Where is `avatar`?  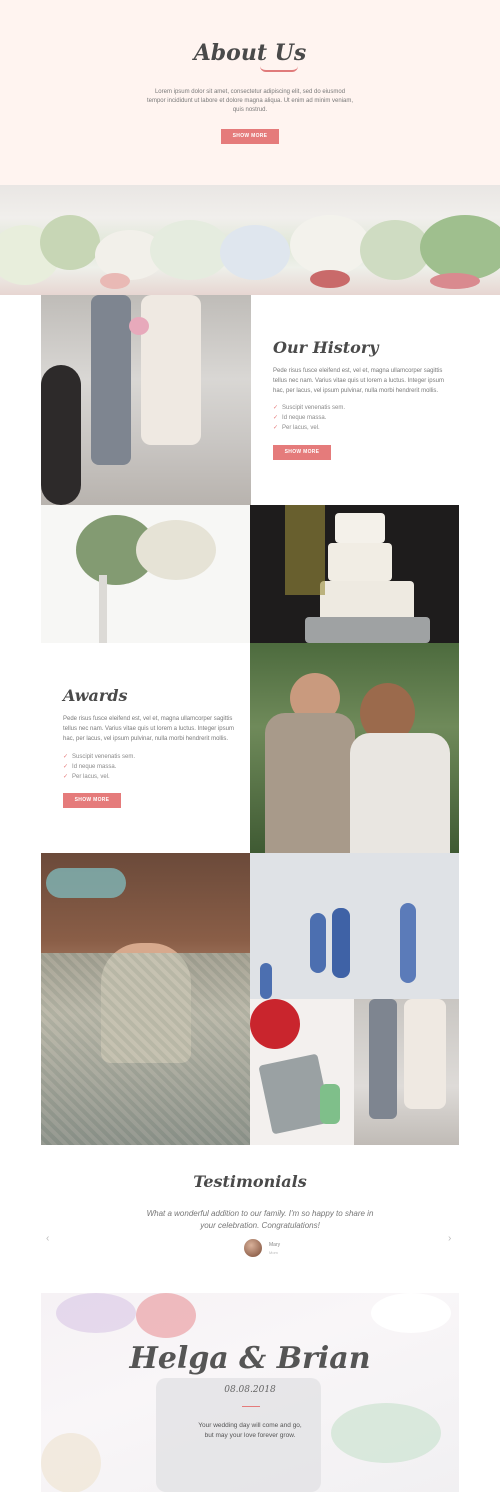
avatar is located at coordinates (253, 1248).